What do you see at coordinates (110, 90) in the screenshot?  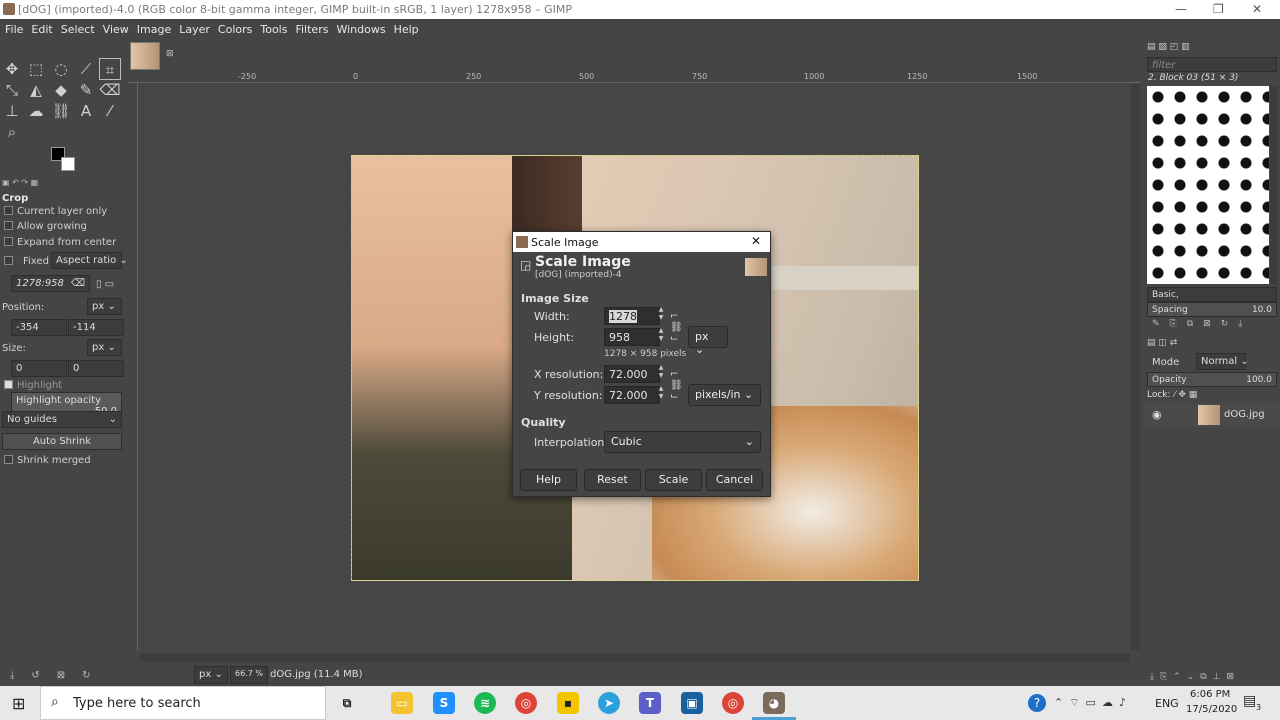 I see `eraser-tool-icon: ⌫` at bounding box center [110, 90].